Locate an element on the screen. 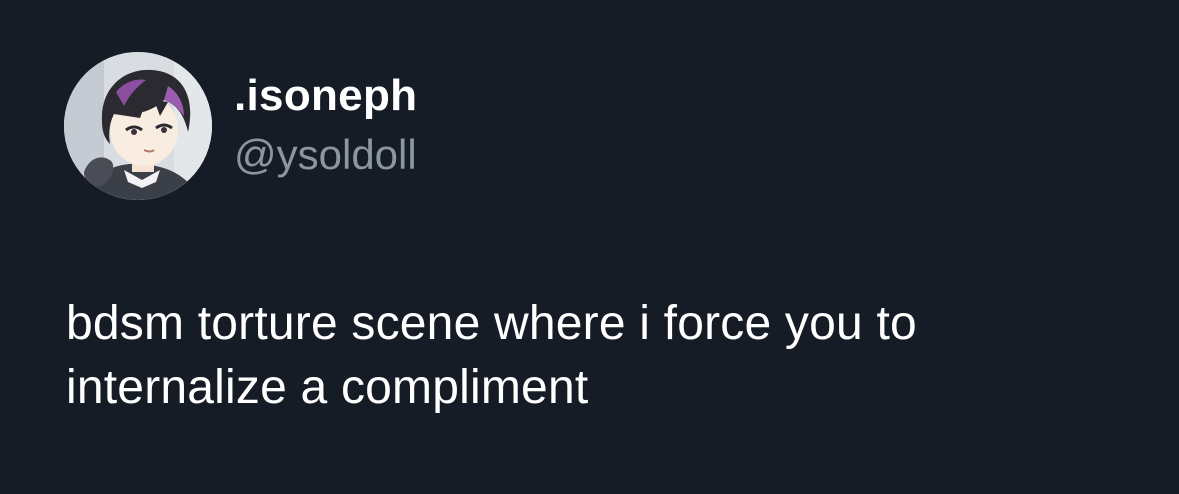 Image resolution: width=1179 pixels, height=494 pixels. display-name: .isoneph is located at coordinates (325, 96).